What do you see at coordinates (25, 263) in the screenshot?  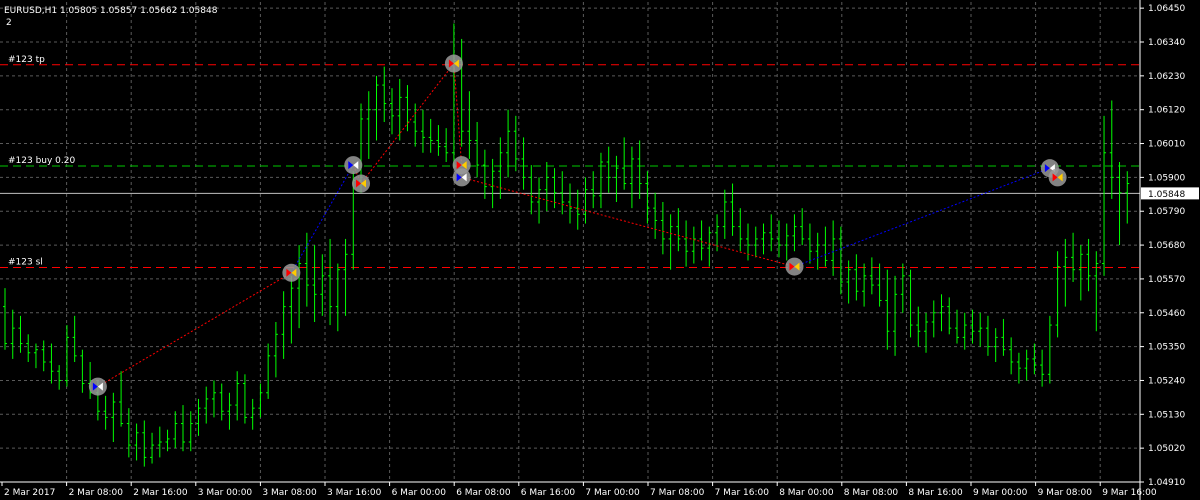 I see `level-label-sl: #123 sl` at bounding box center [25, 263].